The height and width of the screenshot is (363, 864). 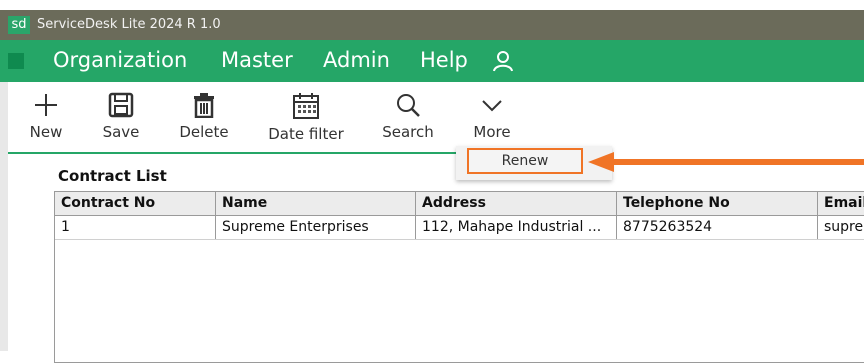 I want to click on column-header-address: Address, so click(x=516, y=203).